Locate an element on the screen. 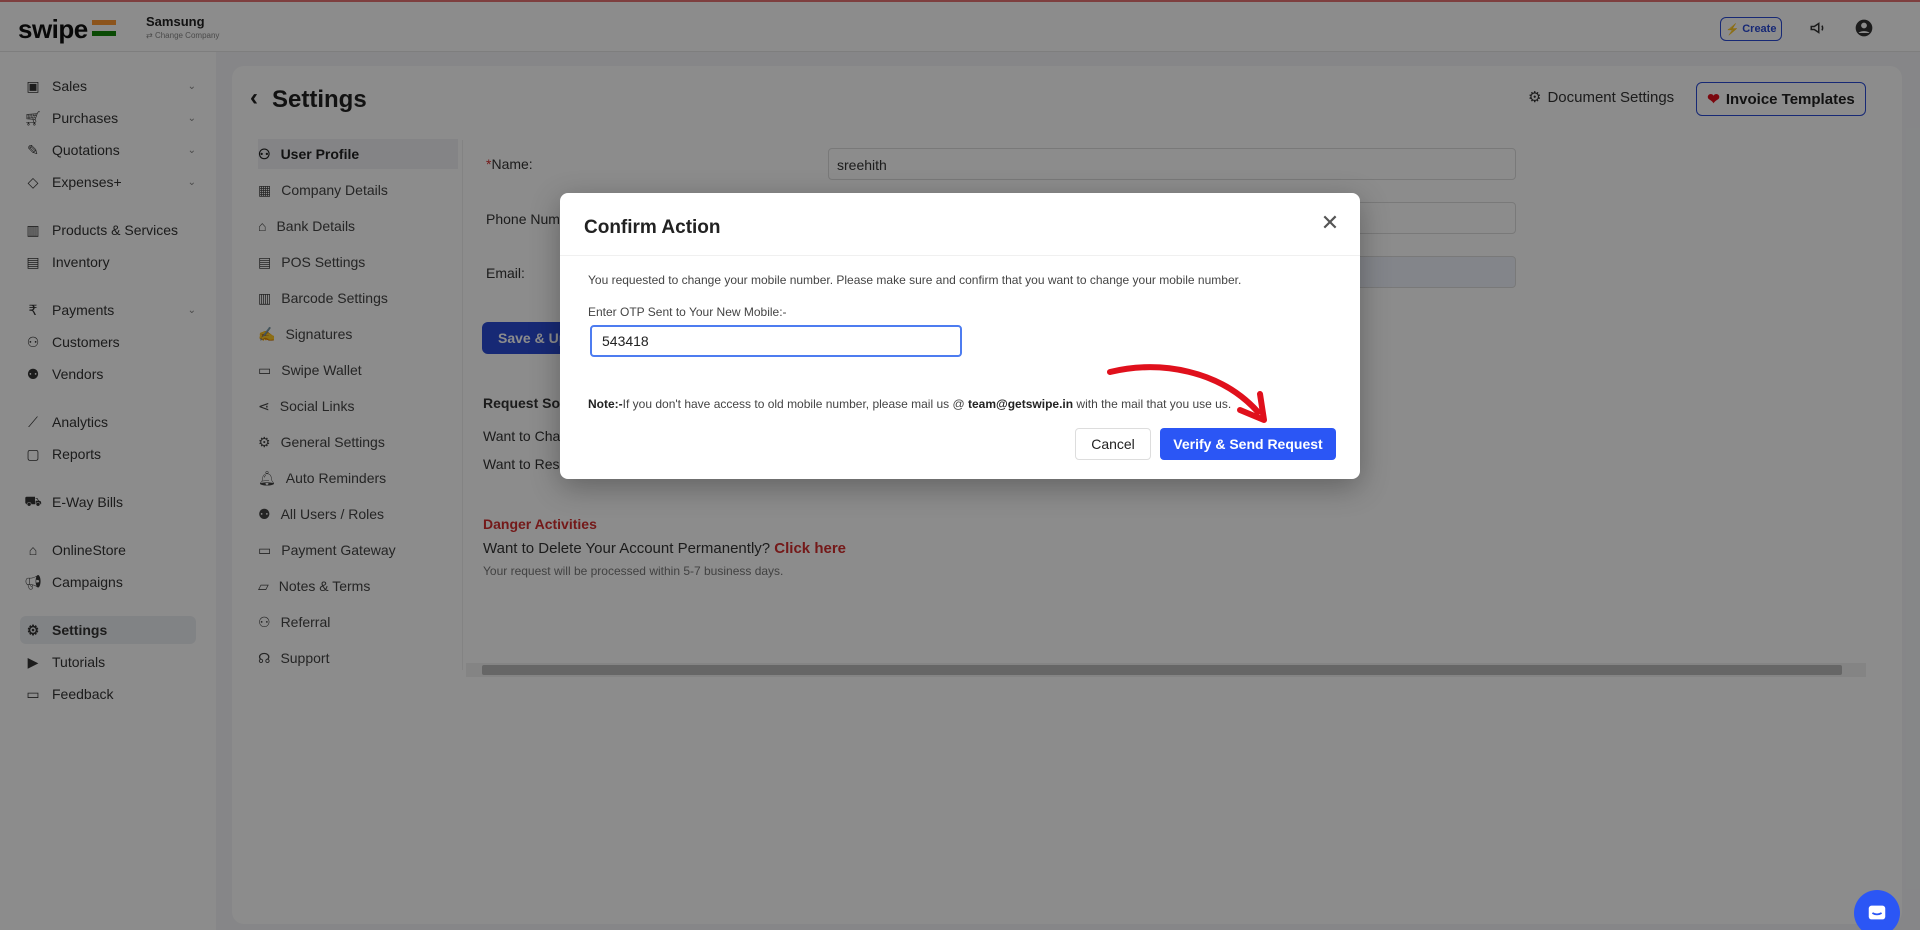  chat-support-icon is located at coordinates (1877, 910).